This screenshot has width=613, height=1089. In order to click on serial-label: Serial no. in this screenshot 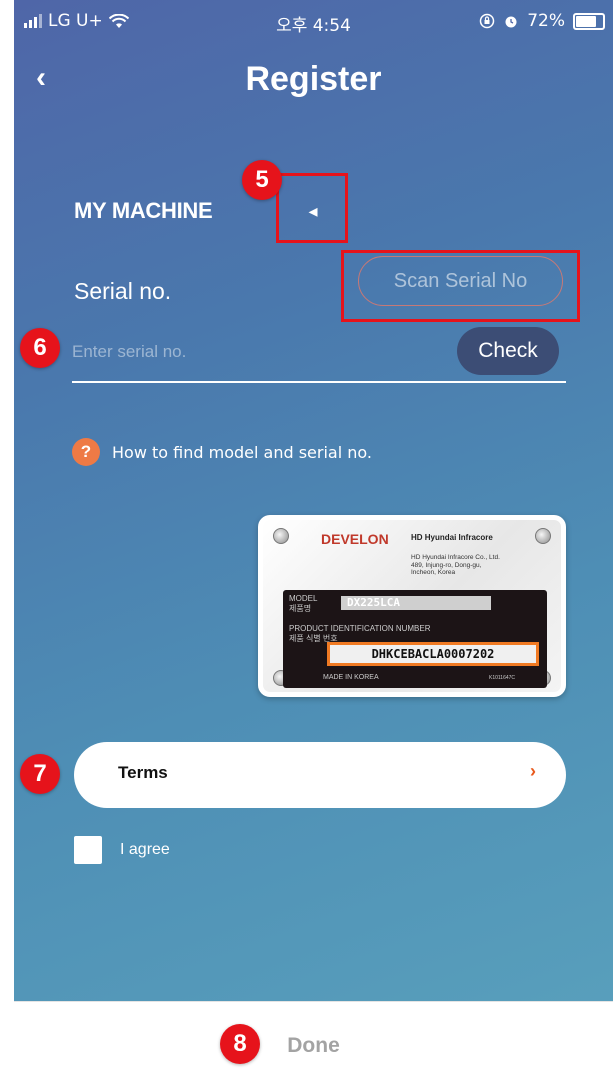, I will do `click(123, 291)`.